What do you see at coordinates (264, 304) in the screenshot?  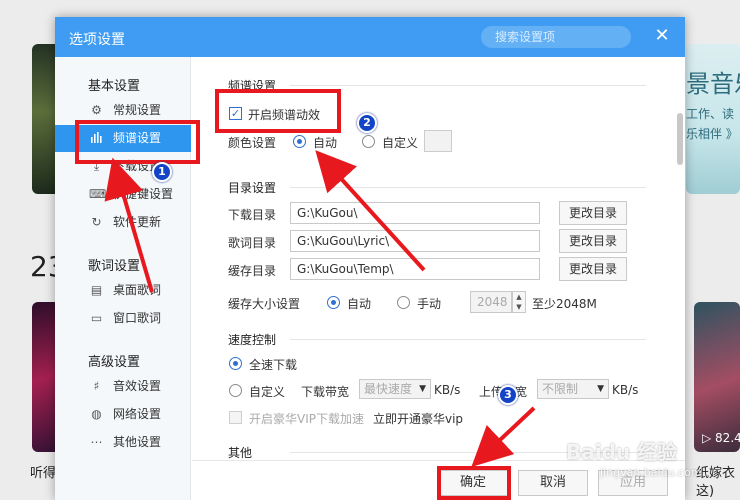 I see `cache-size-label: 缓存大小设置` at bounding box center [264, 304].